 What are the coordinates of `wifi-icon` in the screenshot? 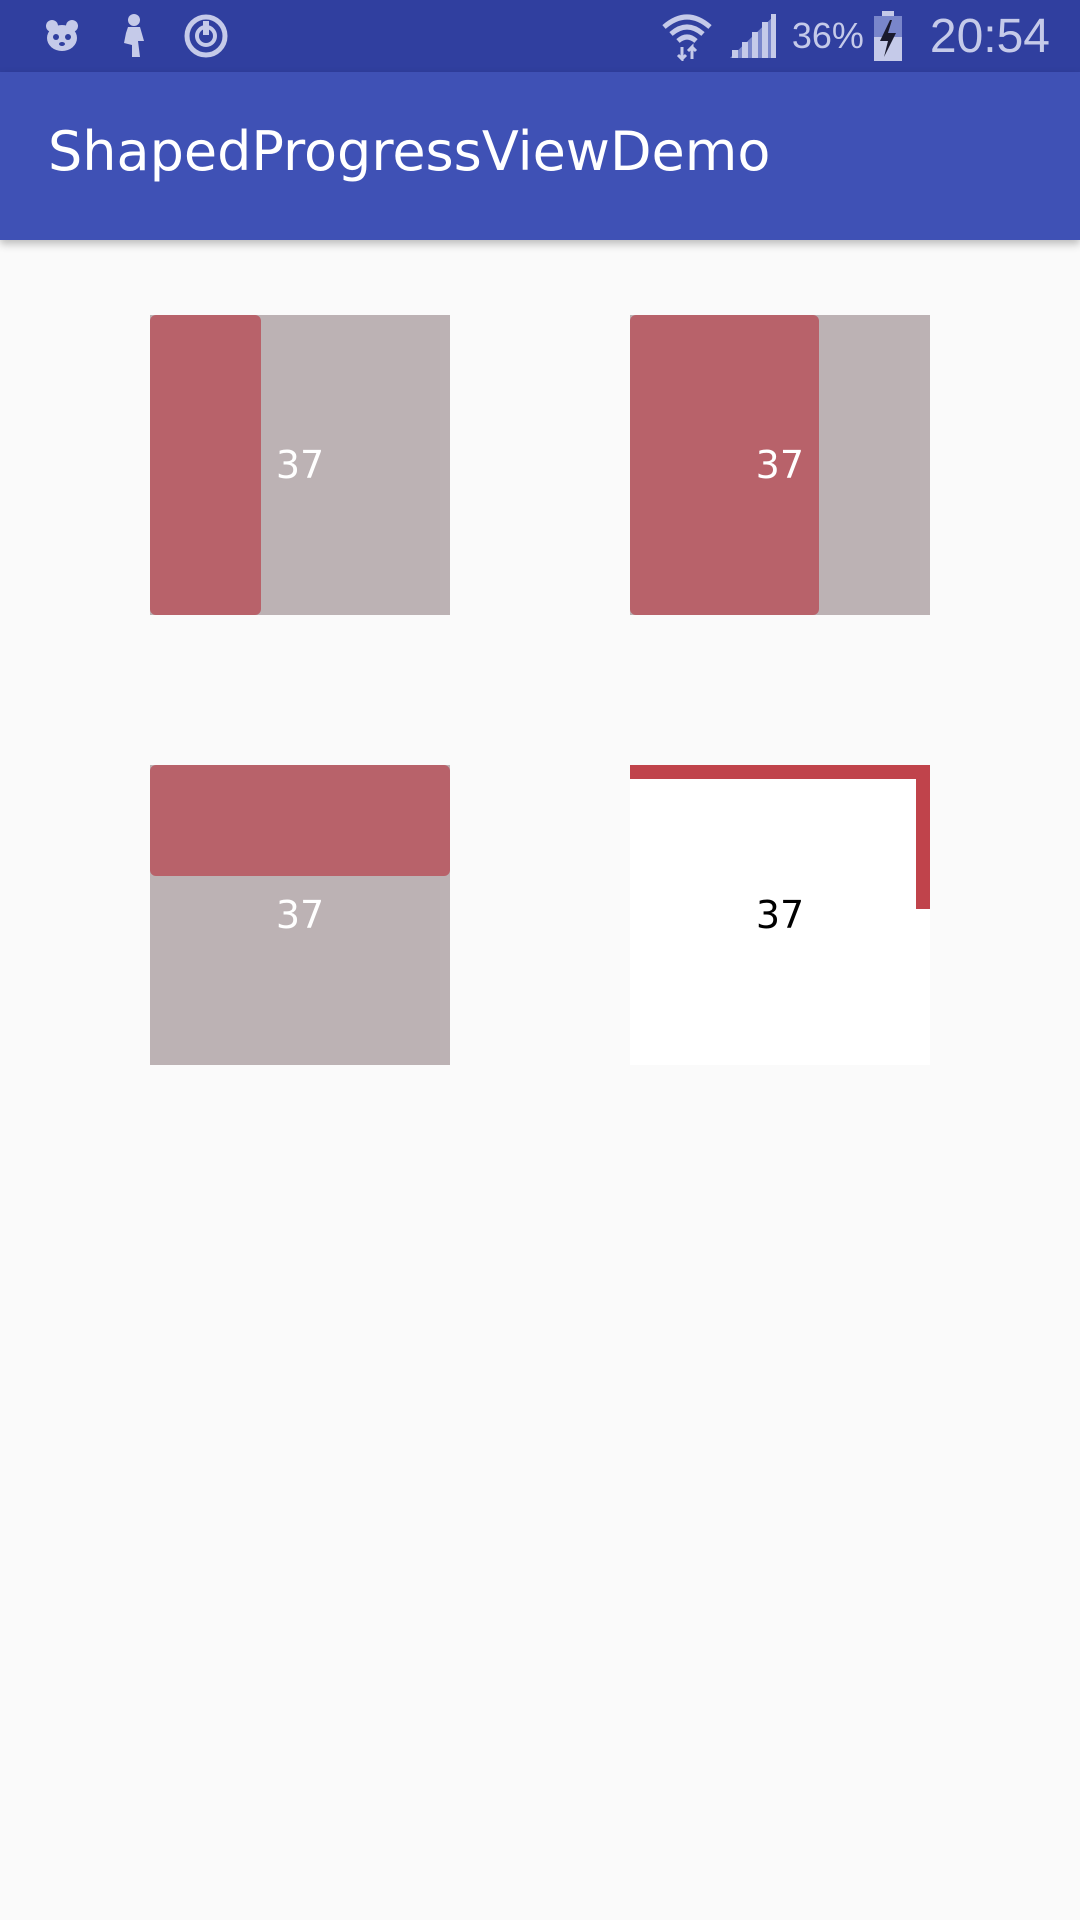 It's located at (687, 36).